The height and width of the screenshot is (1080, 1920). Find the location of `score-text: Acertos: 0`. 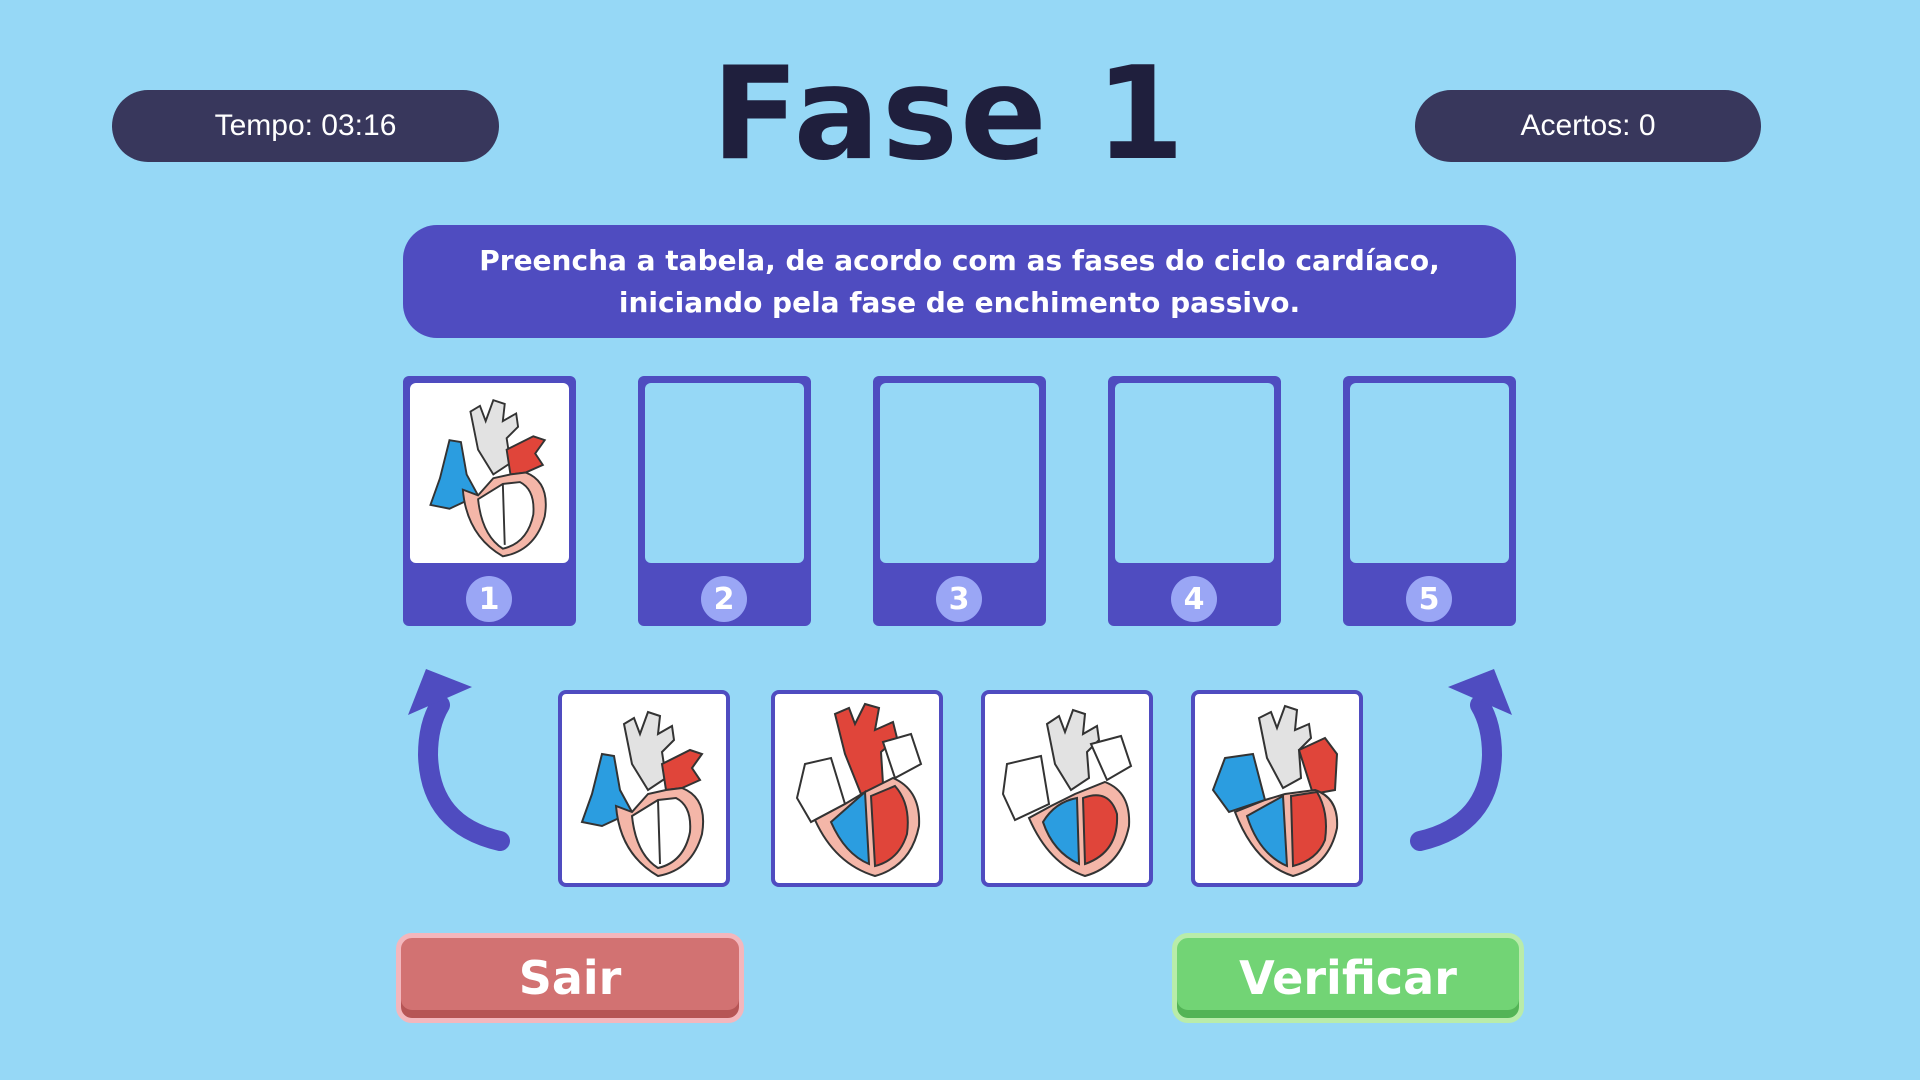

score-text: Acertos: 0 is located at coordinates (1588, 125).